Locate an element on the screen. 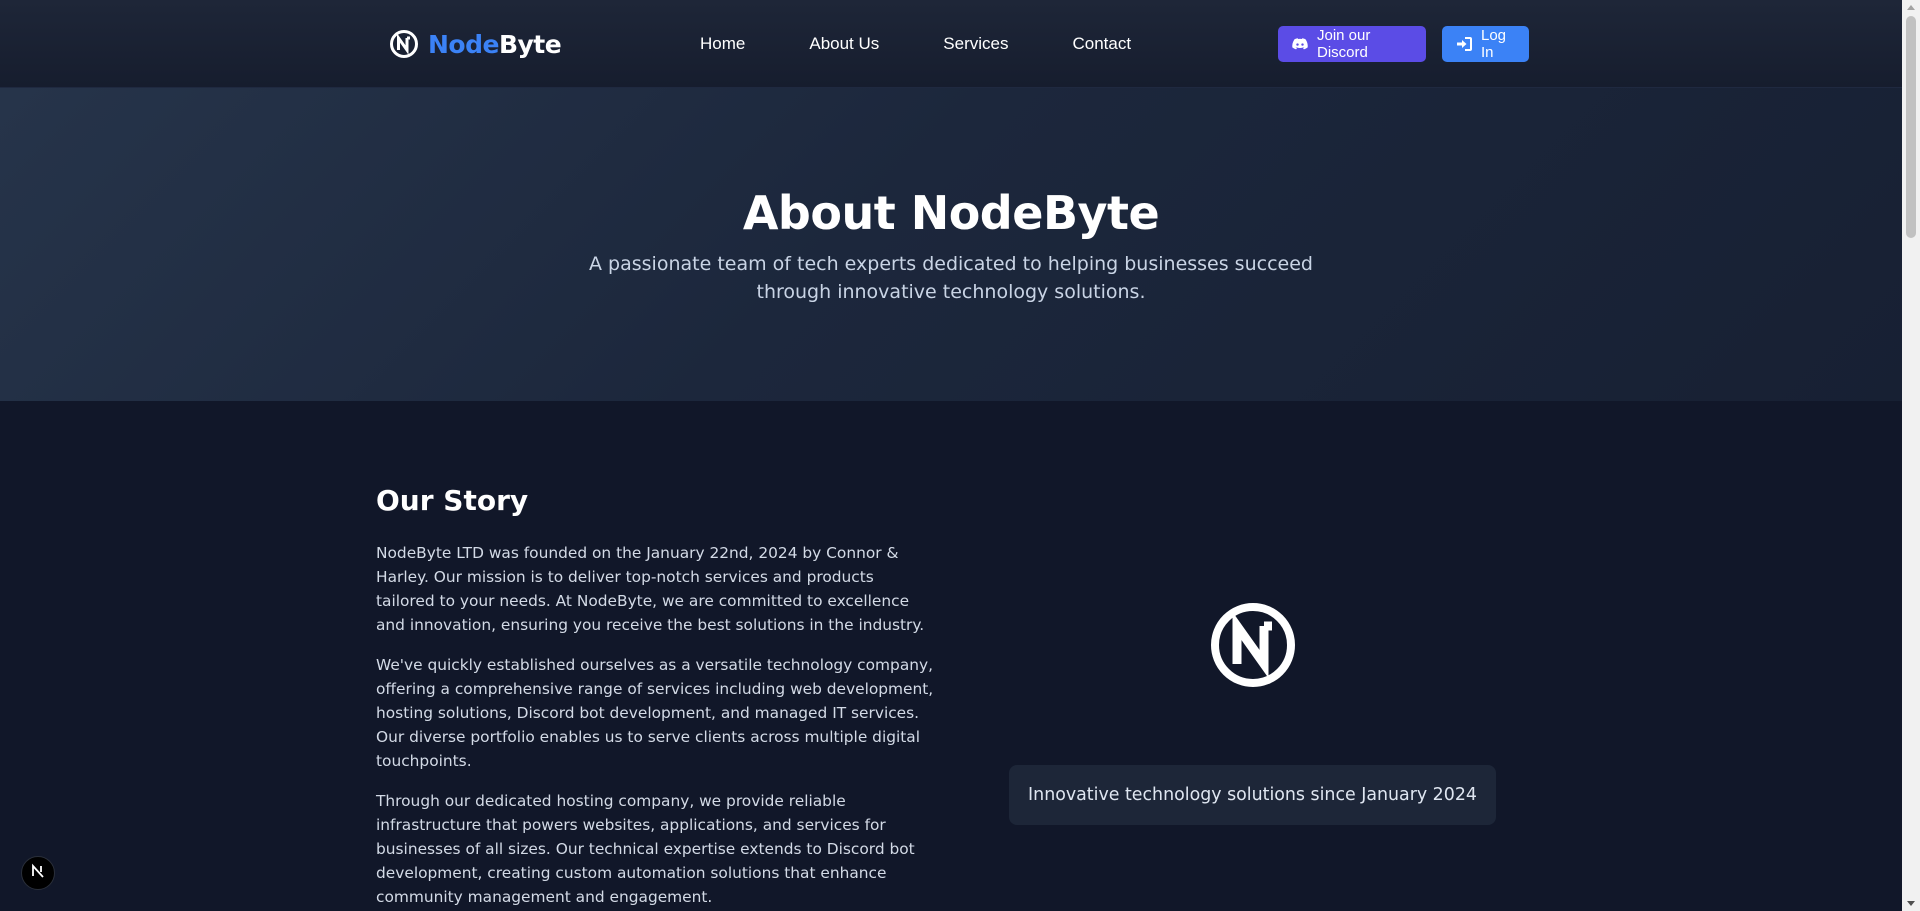 The height and width of the screenshot is (911, 1920). nav-about-us: About Us is located at coordinates (844, 44).